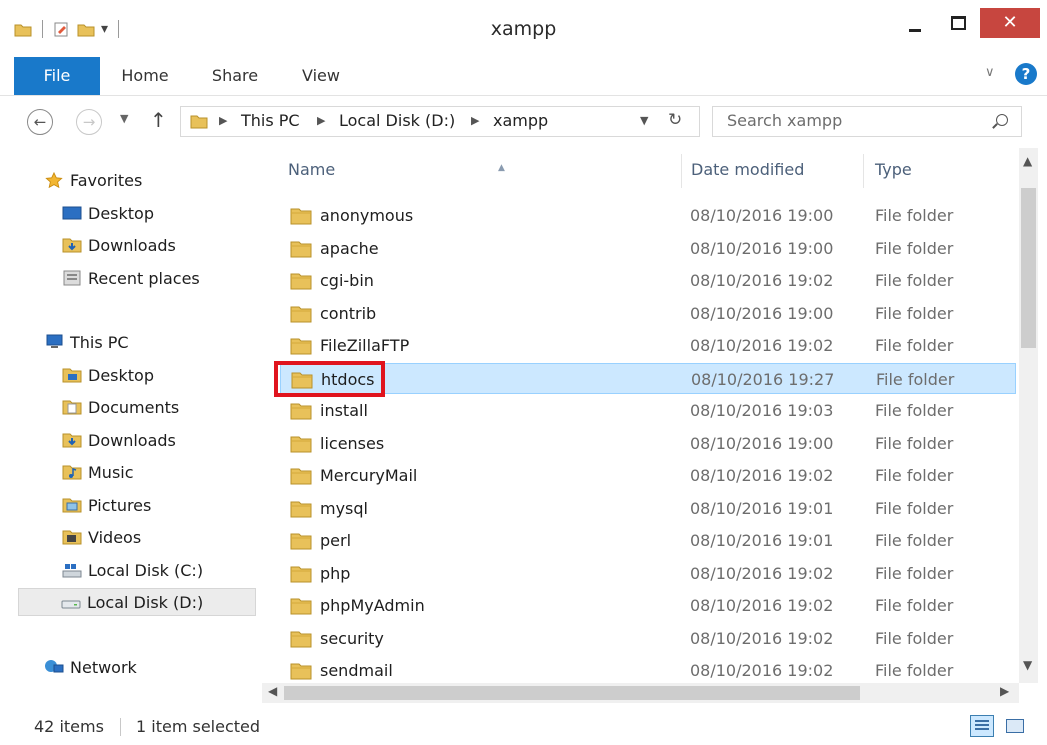  I want to click on tab-view: View, so click(321, 76).